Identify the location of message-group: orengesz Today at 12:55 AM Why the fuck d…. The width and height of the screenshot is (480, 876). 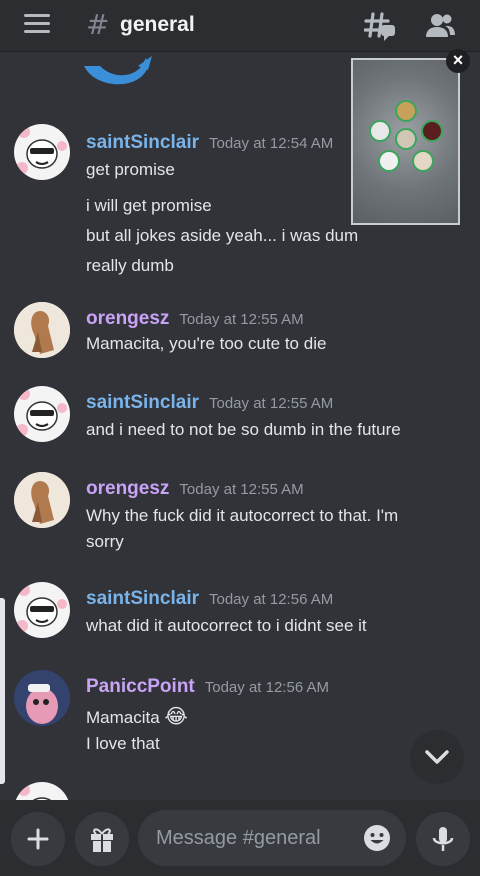
(240, 517).